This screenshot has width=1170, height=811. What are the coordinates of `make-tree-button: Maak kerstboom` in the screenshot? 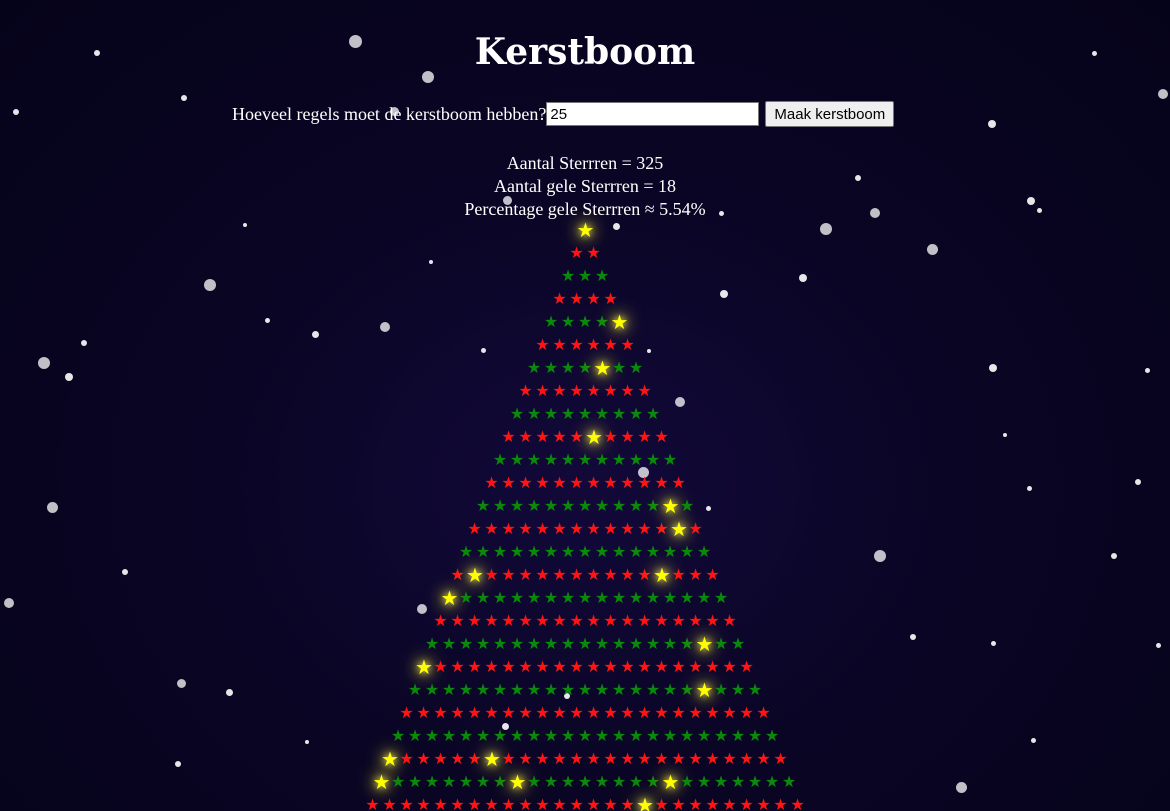 It's located at (830, 114).